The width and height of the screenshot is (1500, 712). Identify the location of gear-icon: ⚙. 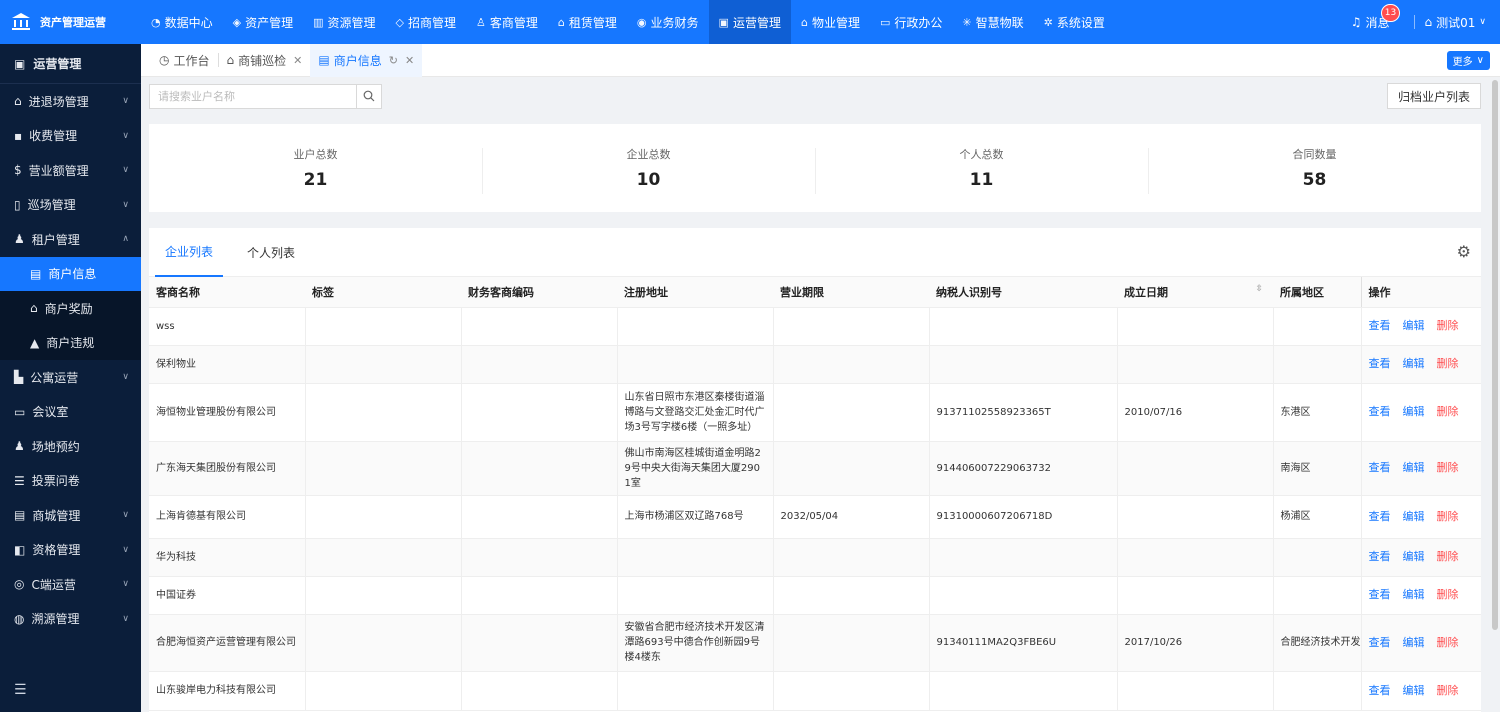
(1464, 251).